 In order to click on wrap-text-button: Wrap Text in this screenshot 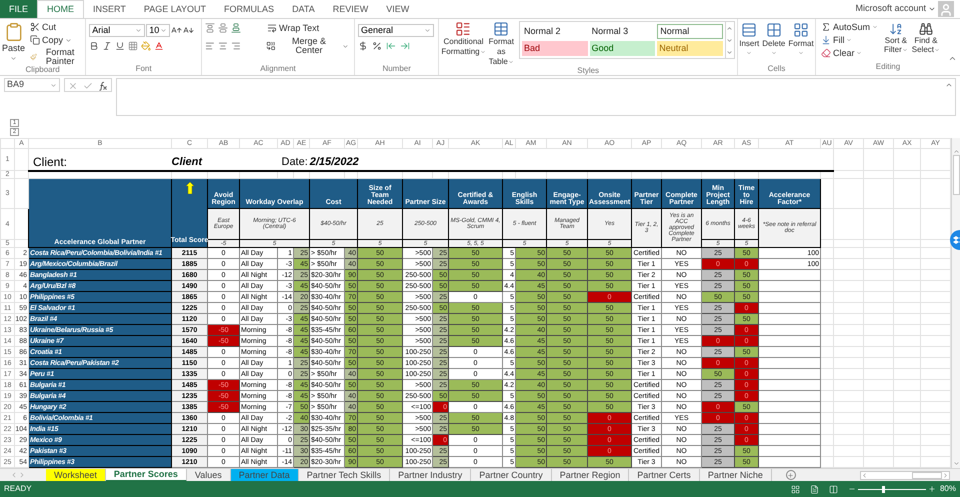, I will do `click(293, 28)`.